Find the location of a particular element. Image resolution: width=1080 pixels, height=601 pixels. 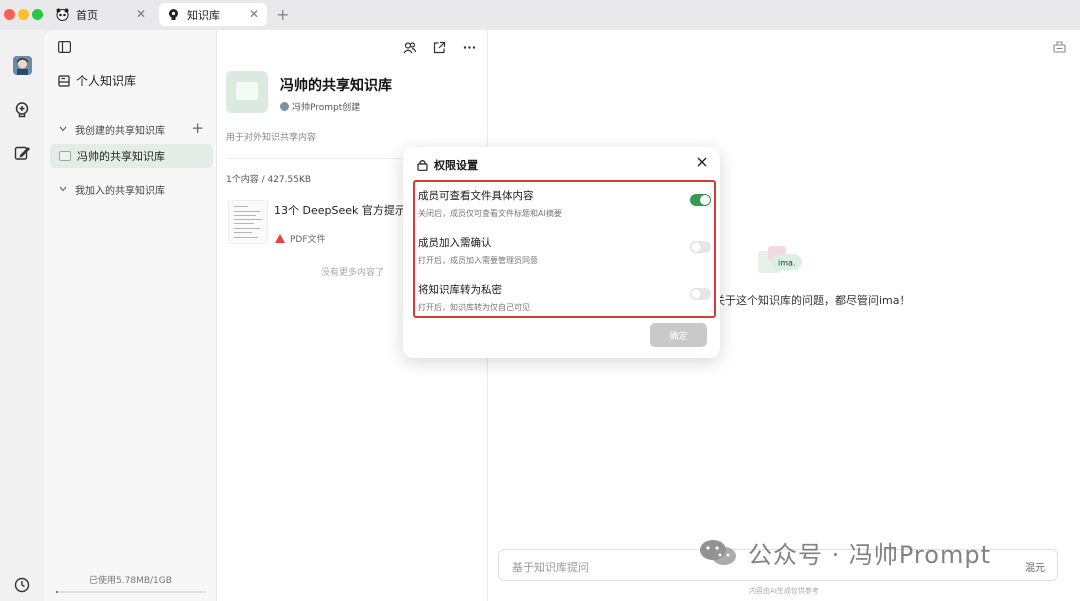

join-confirm-toggle is located at coordinates (700, 247).